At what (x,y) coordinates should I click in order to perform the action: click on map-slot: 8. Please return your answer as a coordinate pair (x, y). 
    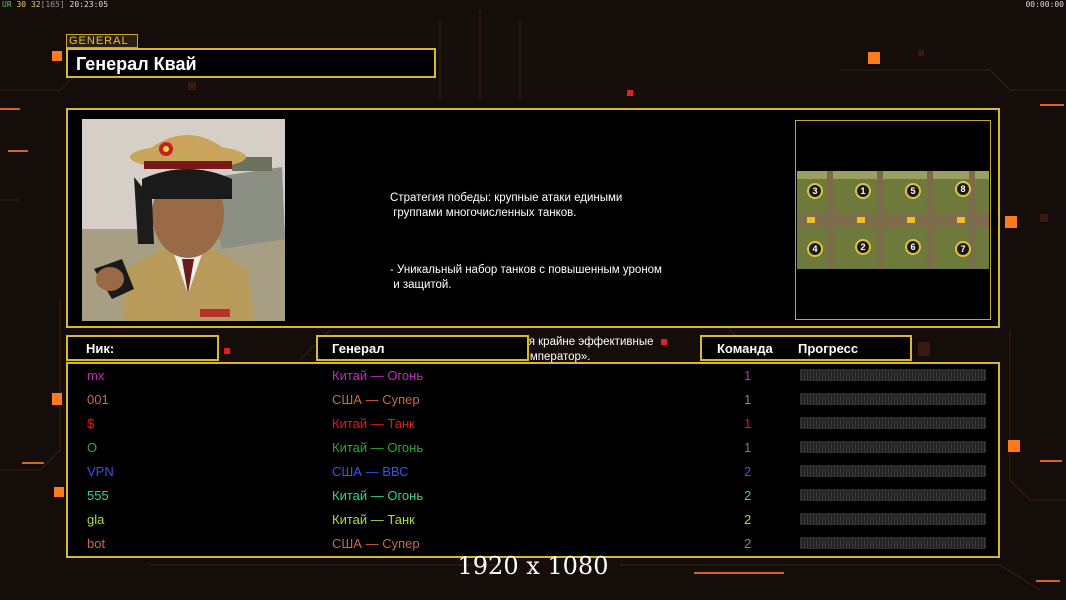
    Looking at the image, I should click on (963, 189).